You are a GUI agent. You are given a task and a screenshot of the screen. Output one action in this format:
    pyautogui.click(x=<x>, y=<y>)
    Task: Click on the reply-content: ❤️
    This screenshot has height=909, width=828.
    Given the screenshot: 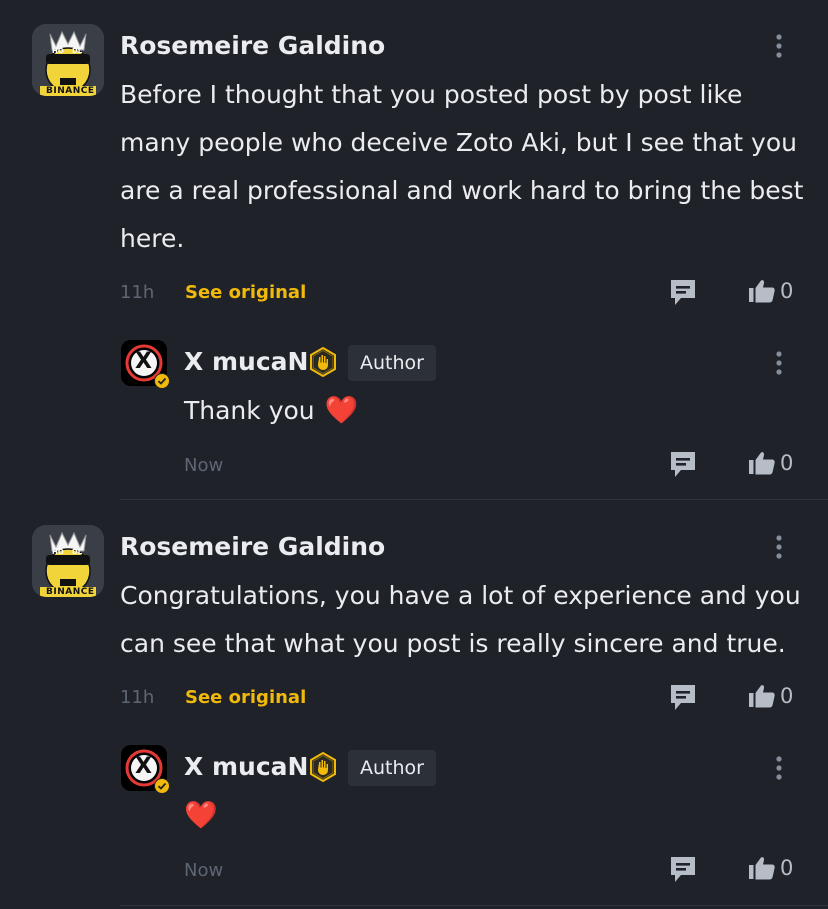 What is the action you would take?
    pyautogui.click(x=201, y=816)
    